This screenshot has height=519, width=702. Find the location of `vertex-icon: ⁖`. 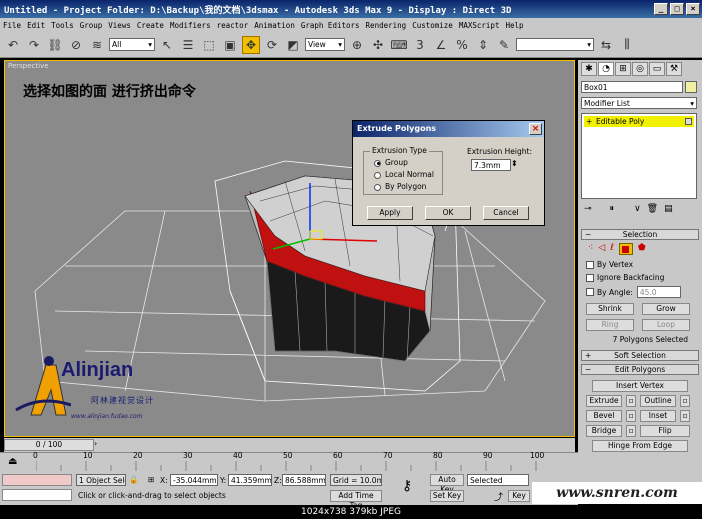

vertex-icon: ⁖ is located at coordinates (590, 249).